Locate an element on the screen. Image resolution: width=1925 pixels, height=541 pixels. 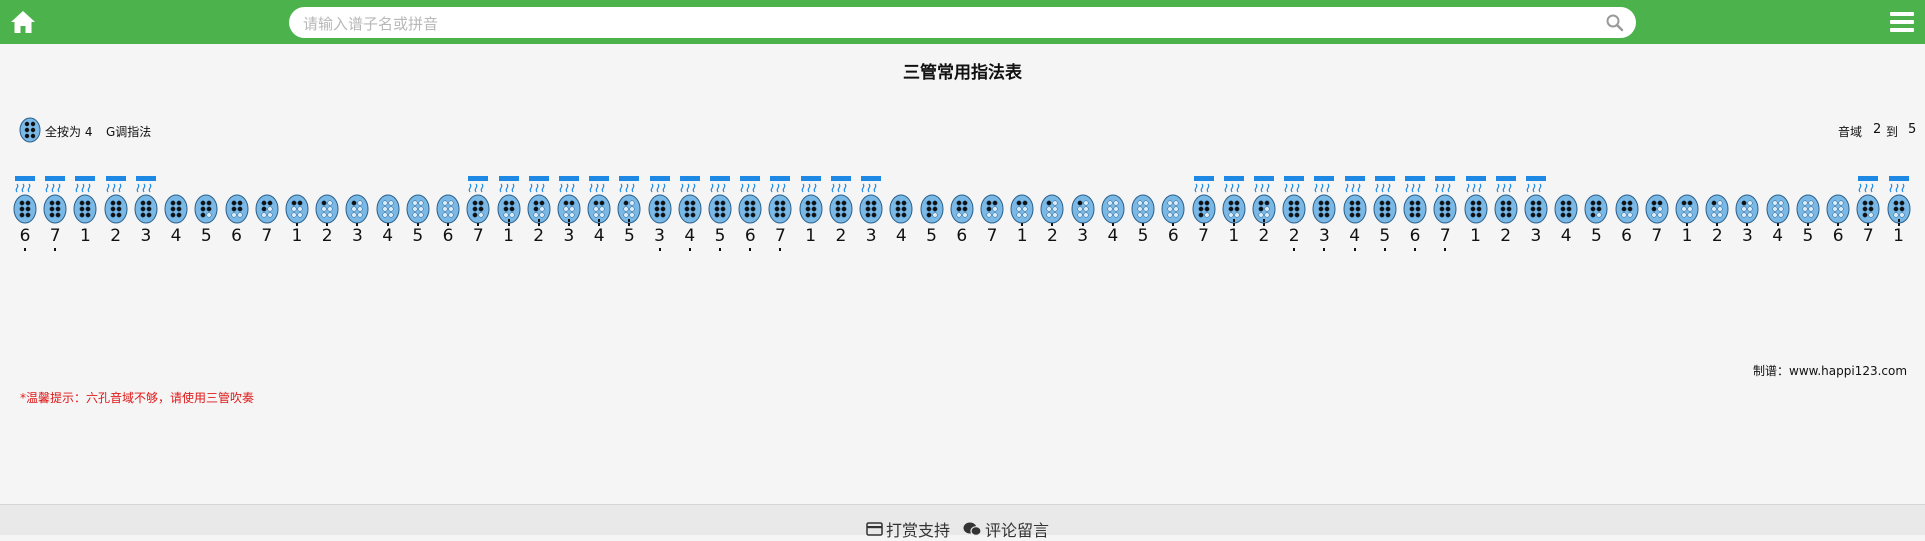
note-number: 1 is located at coordinates (1234, 236).